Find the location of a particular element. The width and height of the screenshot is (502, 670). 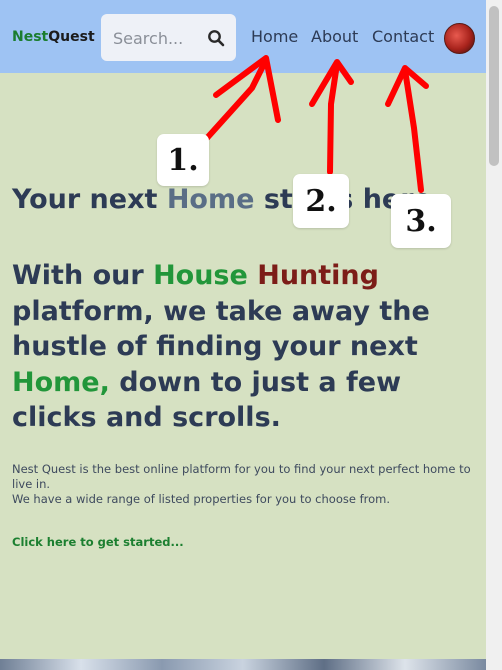

search-input is located at coordinates (158, 38).